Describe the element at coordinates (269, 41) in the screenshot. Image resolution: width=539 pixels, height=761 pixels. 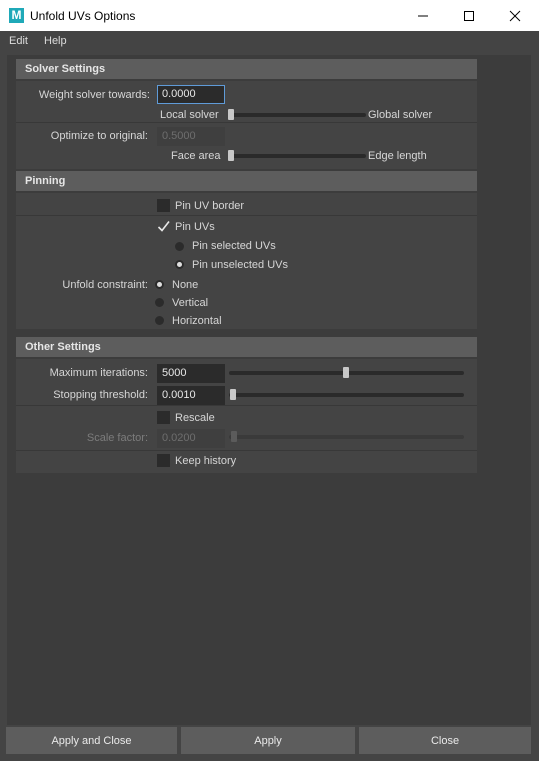
I see `menu-bar: Edit Help` at that location.